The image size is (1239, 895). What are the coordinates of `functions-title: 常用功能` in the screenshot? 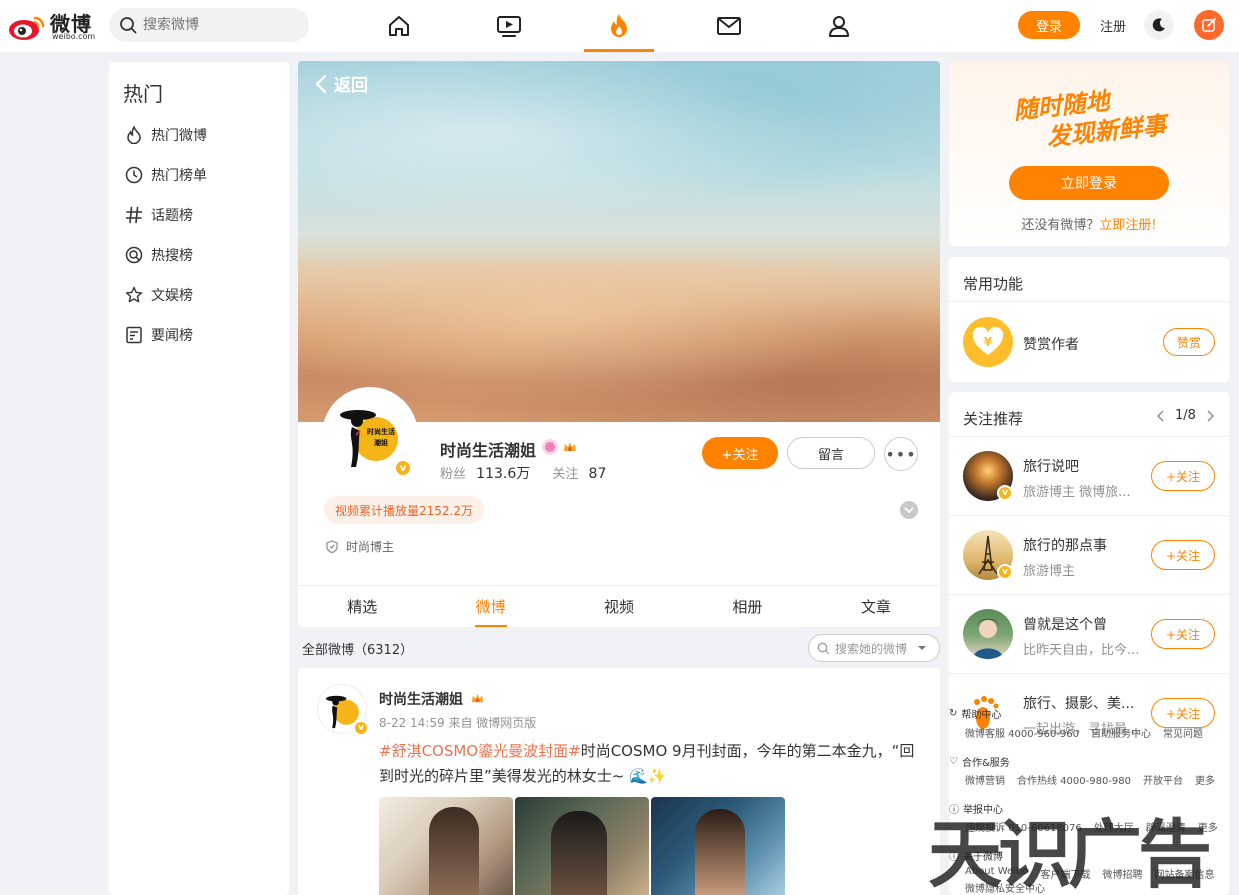 It's located at (993, 284).